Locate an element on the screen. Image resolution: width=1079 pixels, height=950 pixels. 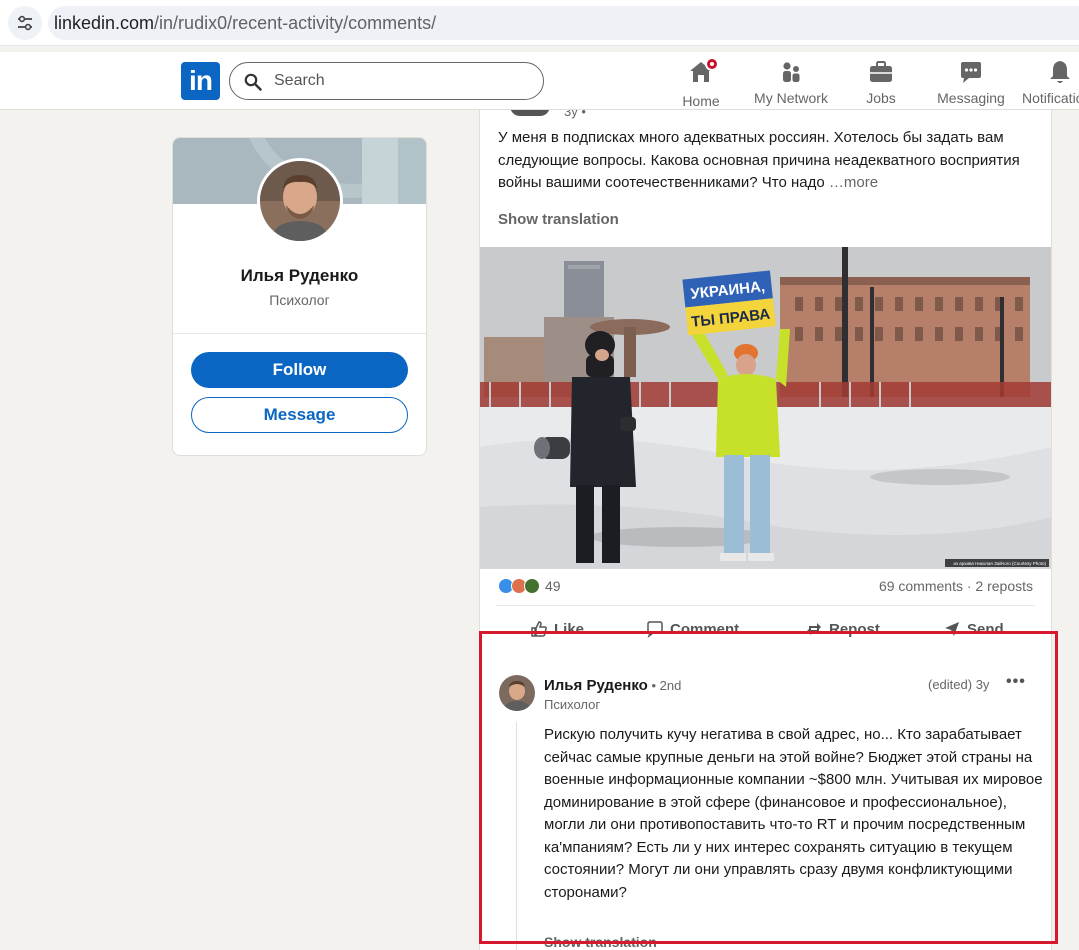
bell-icon is located at coordinates (1060, 72).